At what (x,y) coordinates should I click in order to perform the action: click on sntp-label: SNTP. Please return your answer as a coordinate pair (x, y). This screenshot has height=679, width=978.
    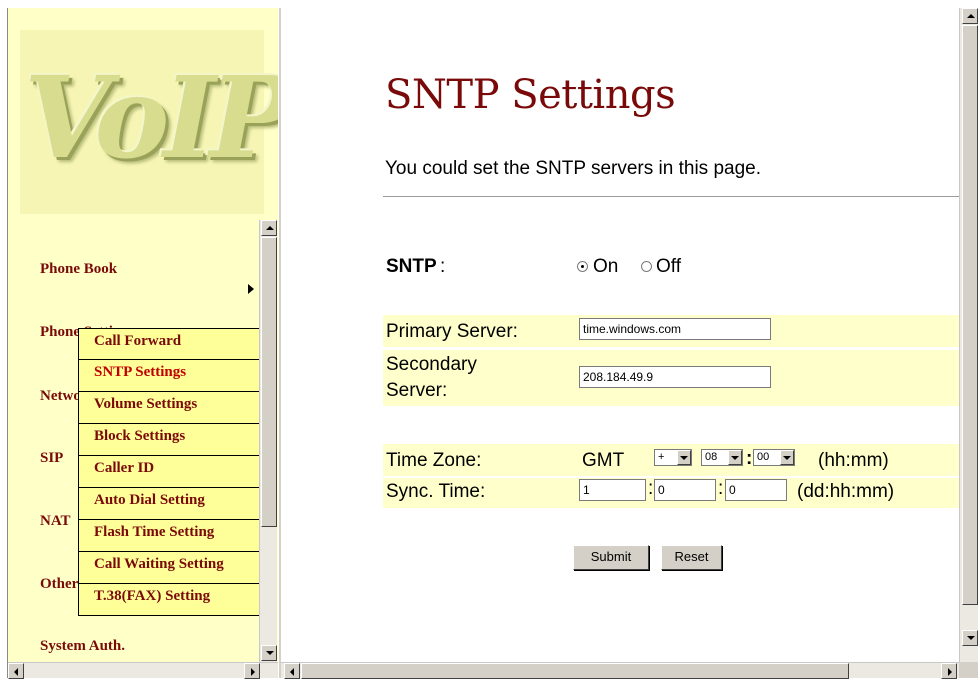
    Looking at the image, I should click on (411, 266).